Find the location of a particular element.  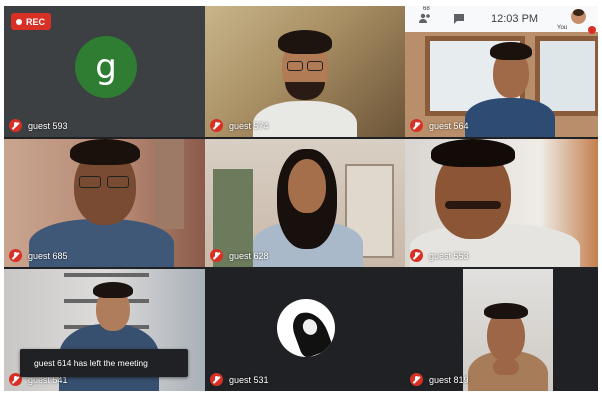

participant-name: guest 574 is located at coordinates (249, 126).